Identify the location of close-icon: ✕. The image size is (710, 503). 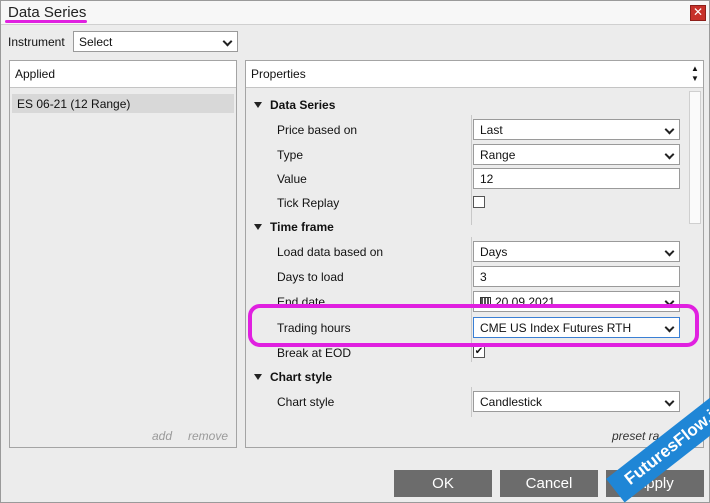
(698, 12).